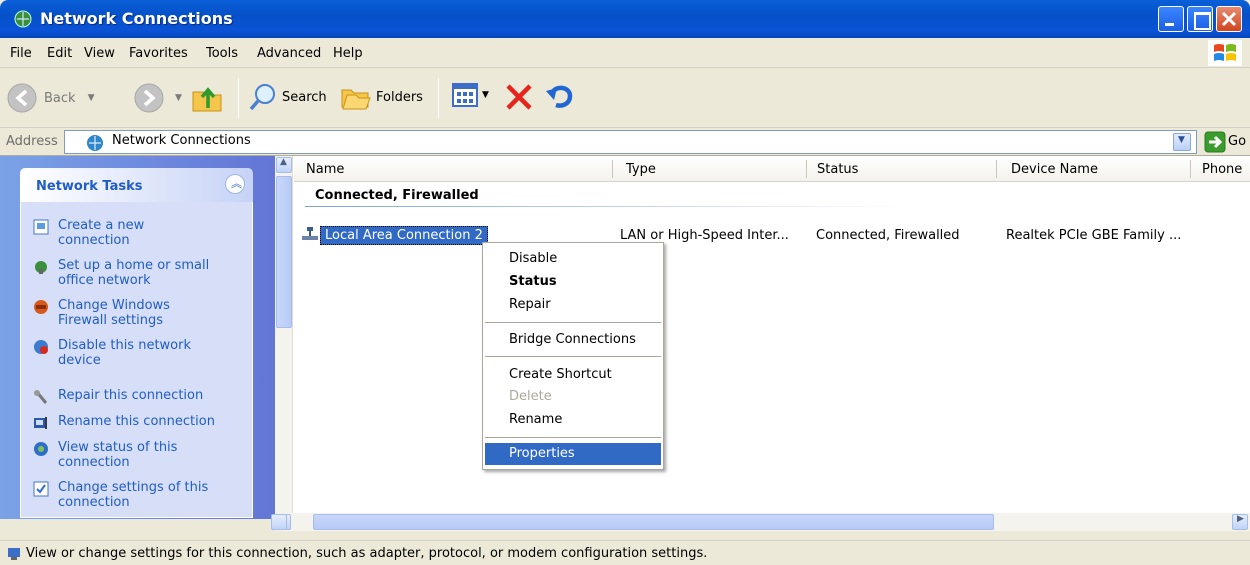 This screenshot has width=1250, height=565. Describe the element at coordinates (1222, 169) in the screenshot. I see `column-header-phone: Phone` at that location.